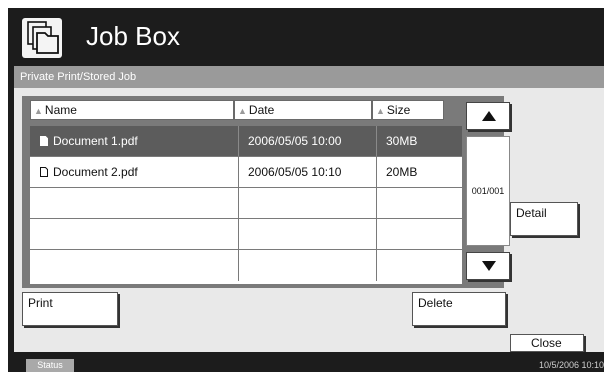 The image size is (604, 372). Describe the element at coordinates (95, 141) in the screenshot. I see `document-name: Document 1.pdf` at that location.